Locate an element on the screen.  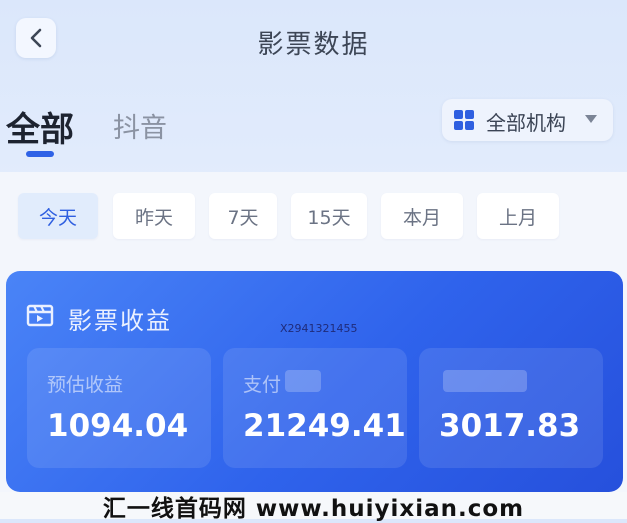
chip-last-month: 上月 is located at coordinates (518, 216).